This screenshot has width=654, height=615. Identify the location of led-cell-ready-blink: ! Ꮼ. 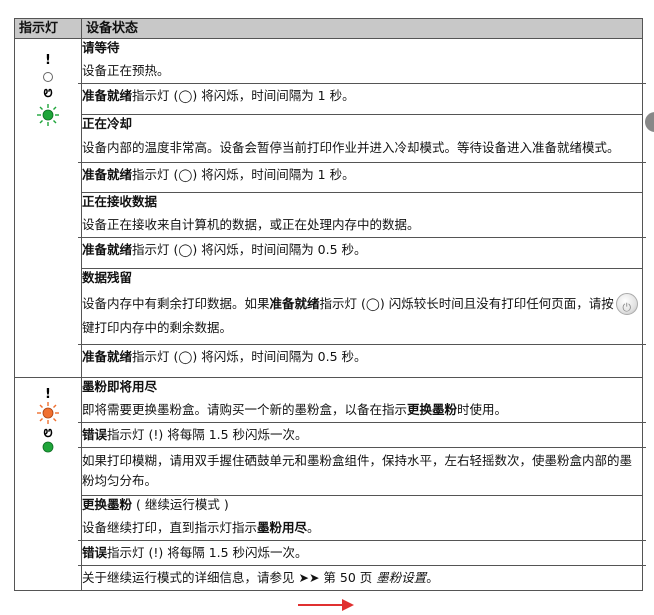
(48, 208).